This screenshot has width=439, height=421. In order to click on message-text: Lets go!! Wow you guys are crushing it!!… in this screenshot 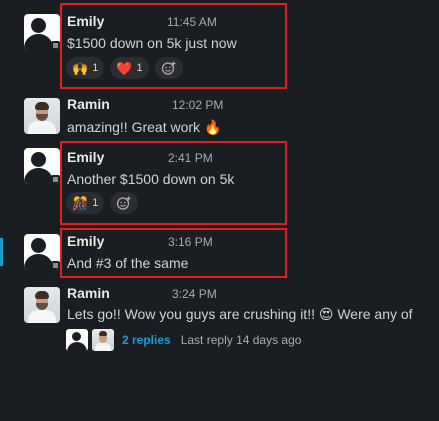, I will do `click(240, 314)`.